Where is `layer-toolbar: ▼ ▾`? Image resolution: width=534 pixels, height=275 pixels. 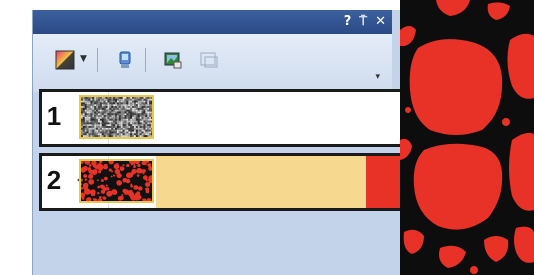 layer-toolbar: ▼ ▾ is located at coordinates (212, 63).